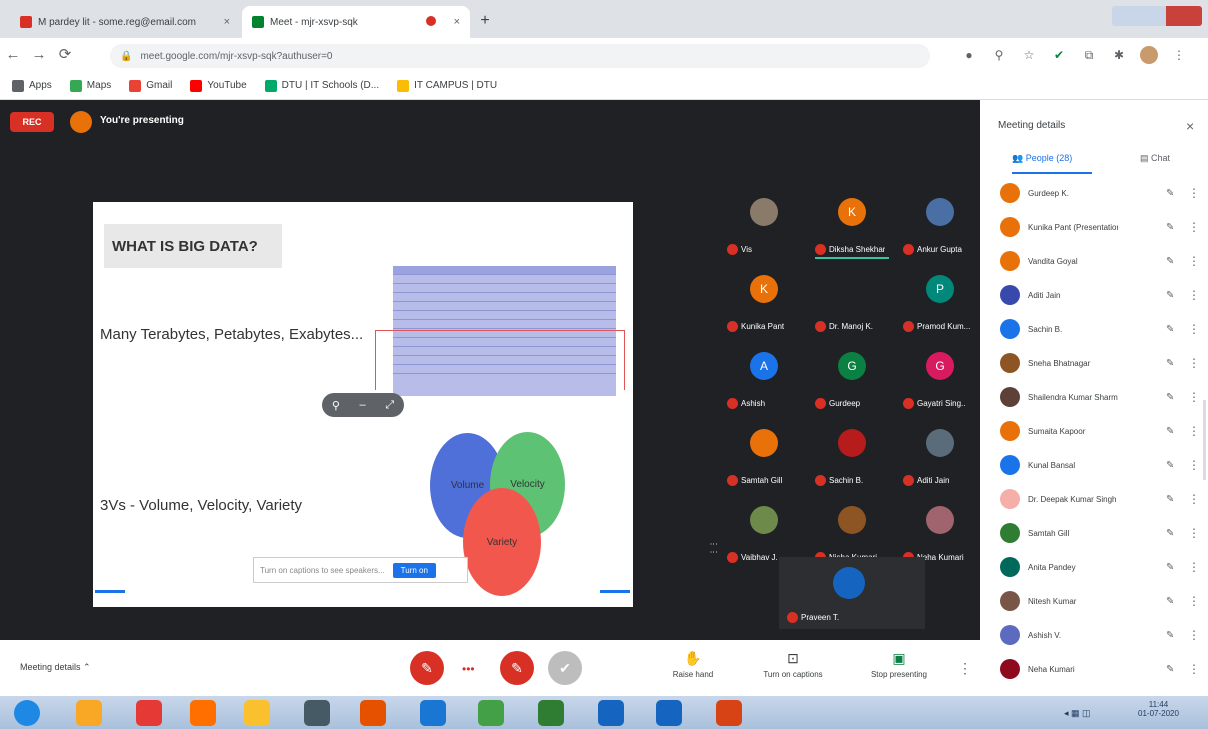 This screenshot has height=729, width=1208. What do you see at coordinates (373, 713) in the screenshot?
I see `media-icon` at bounding box center [373, 713].